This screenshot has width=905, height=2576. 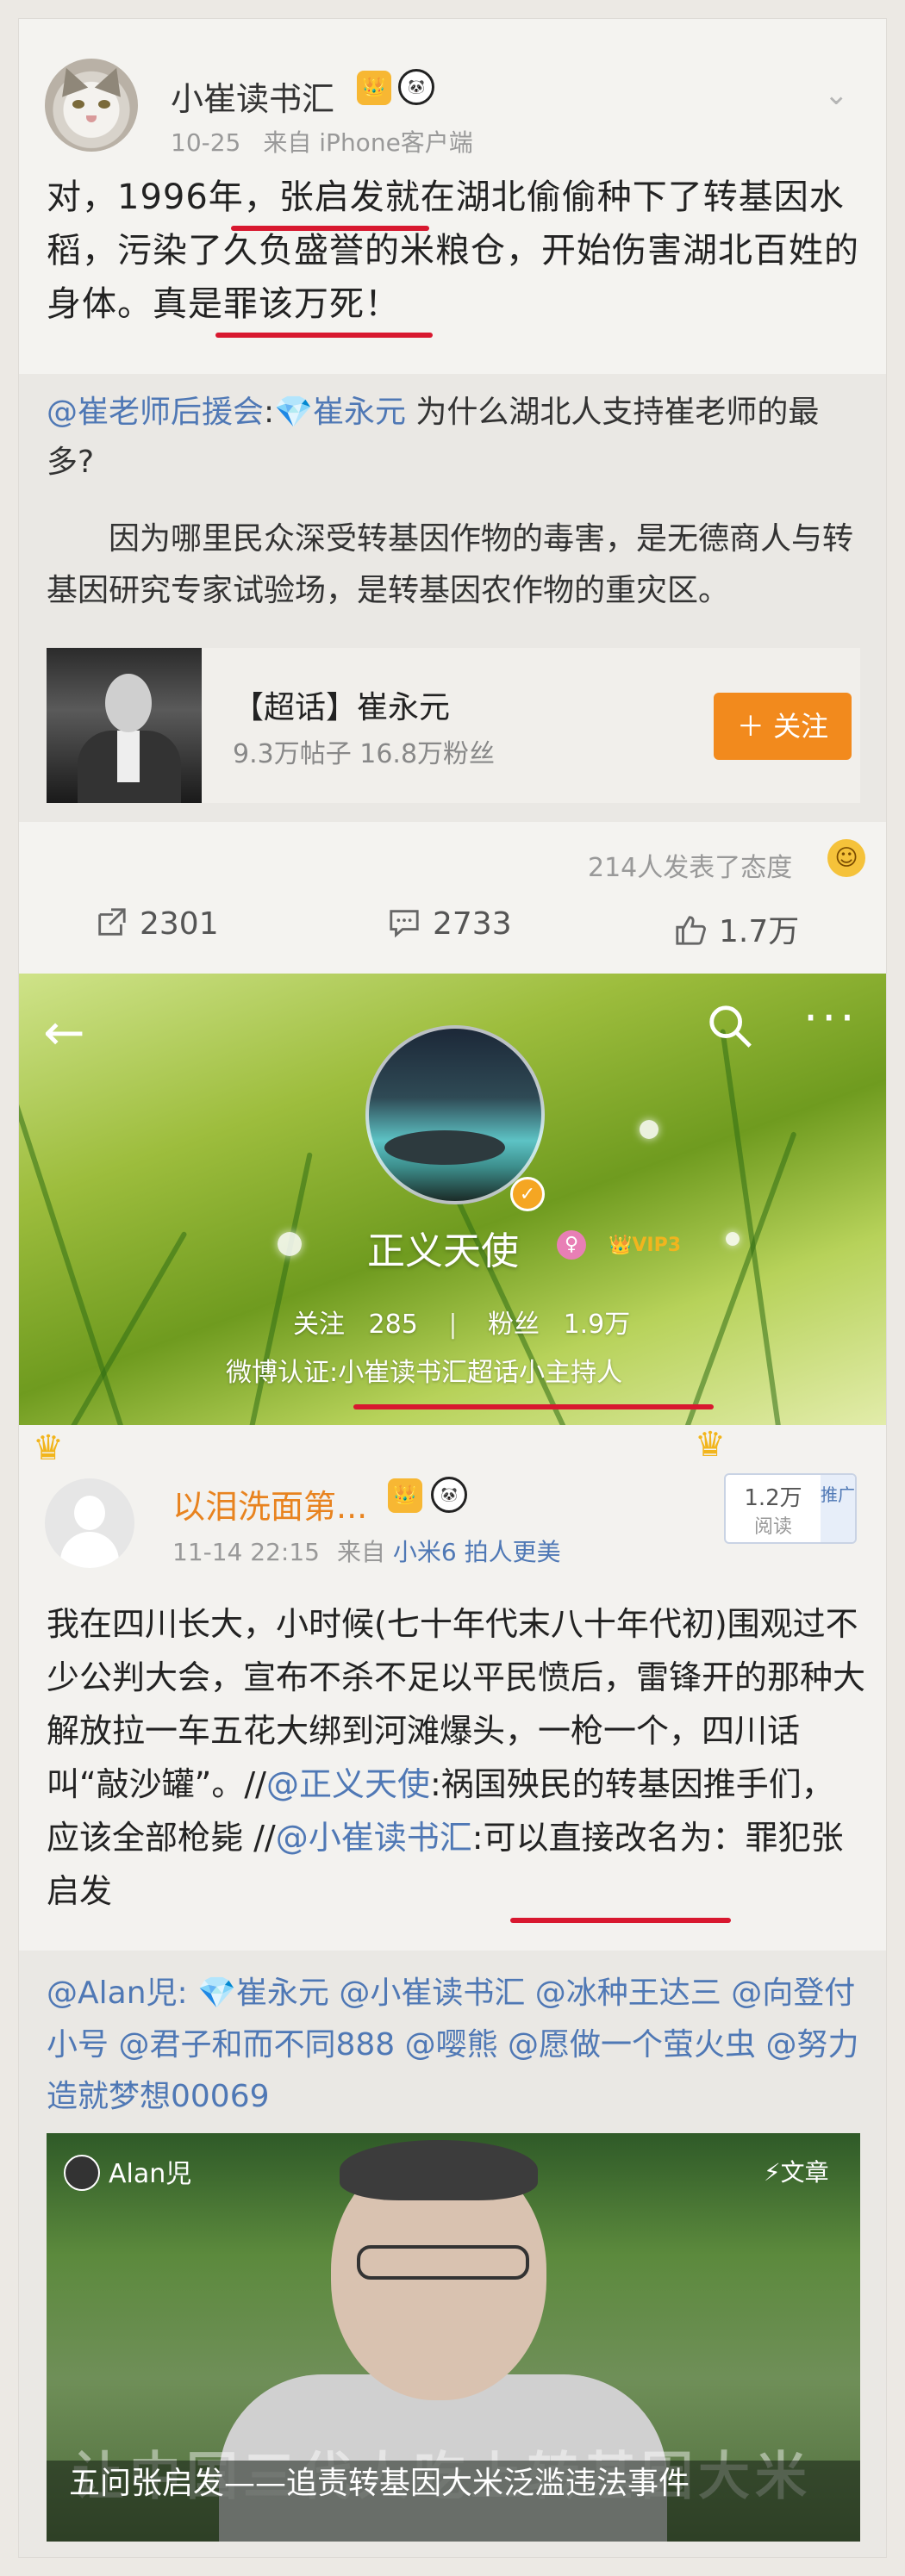 I want to click on read-count: 1.2万, so click(x=773, y=1498).